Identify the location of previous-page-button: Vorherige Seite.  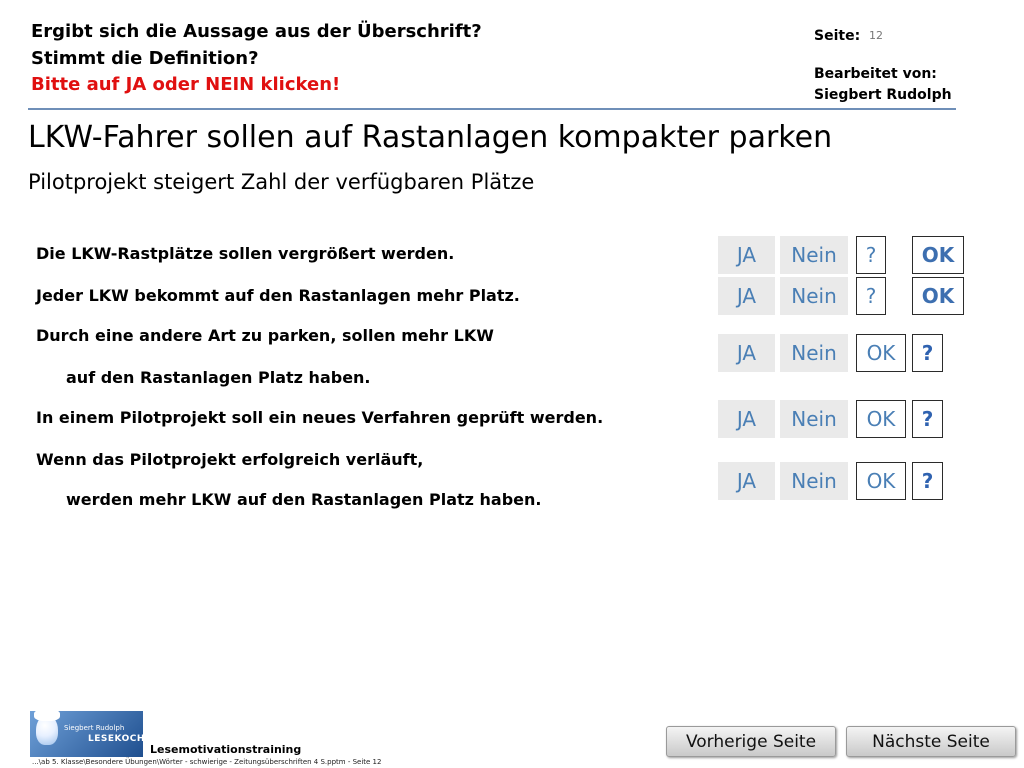
(751, 741).